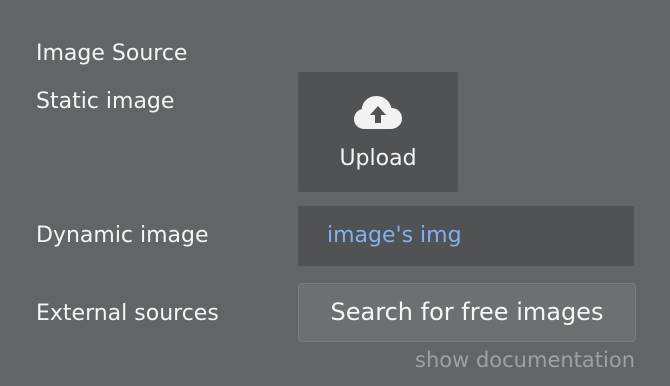  What do you see at coordinates (378, 112) in the screenshot?
I see `cloud-upload-icon` at bounding box center [378, 112].